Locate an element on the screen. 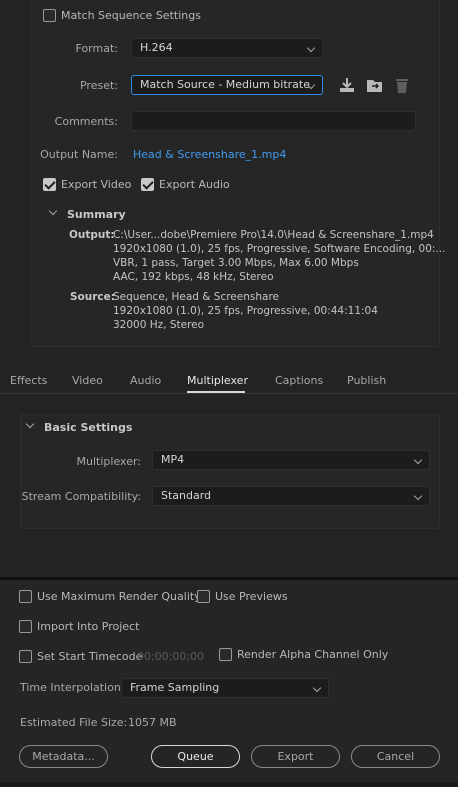  tab-video: Video is located at coordinates (87, 380).